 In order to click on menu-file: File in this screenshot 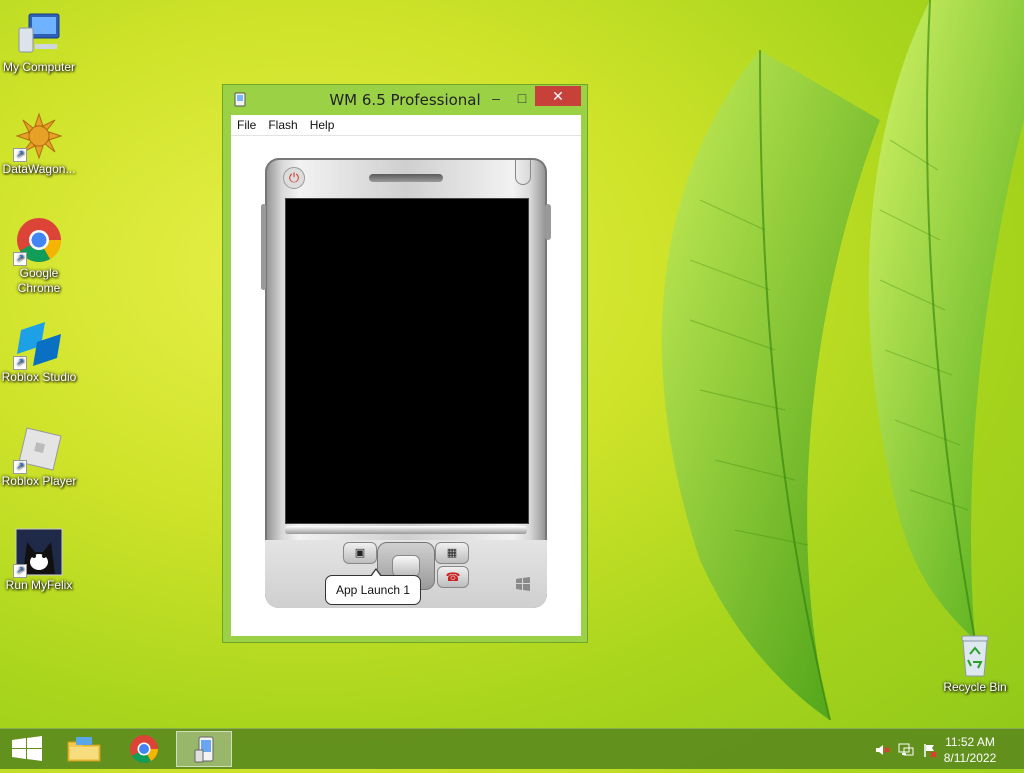, I will do `click(246, 123)`.